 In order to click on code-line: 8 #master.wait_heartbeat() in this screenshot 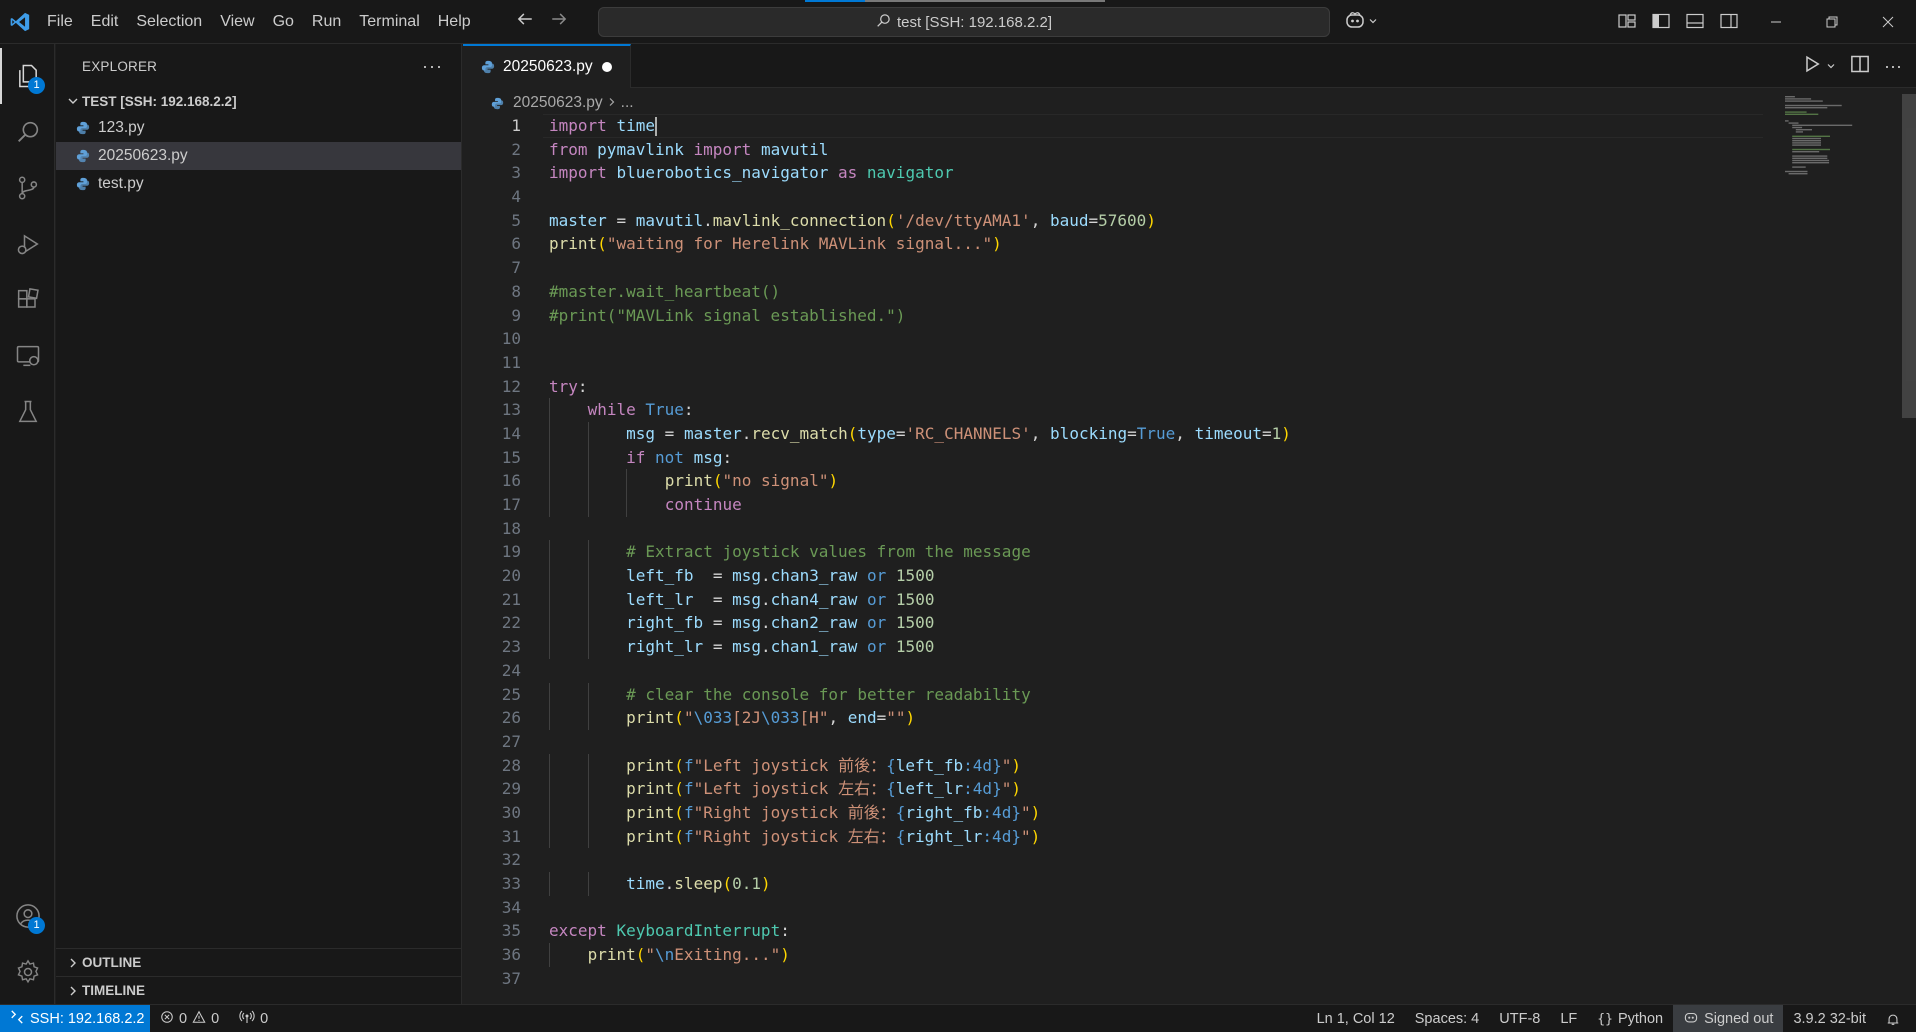, I will do `click(1113, 292)`.